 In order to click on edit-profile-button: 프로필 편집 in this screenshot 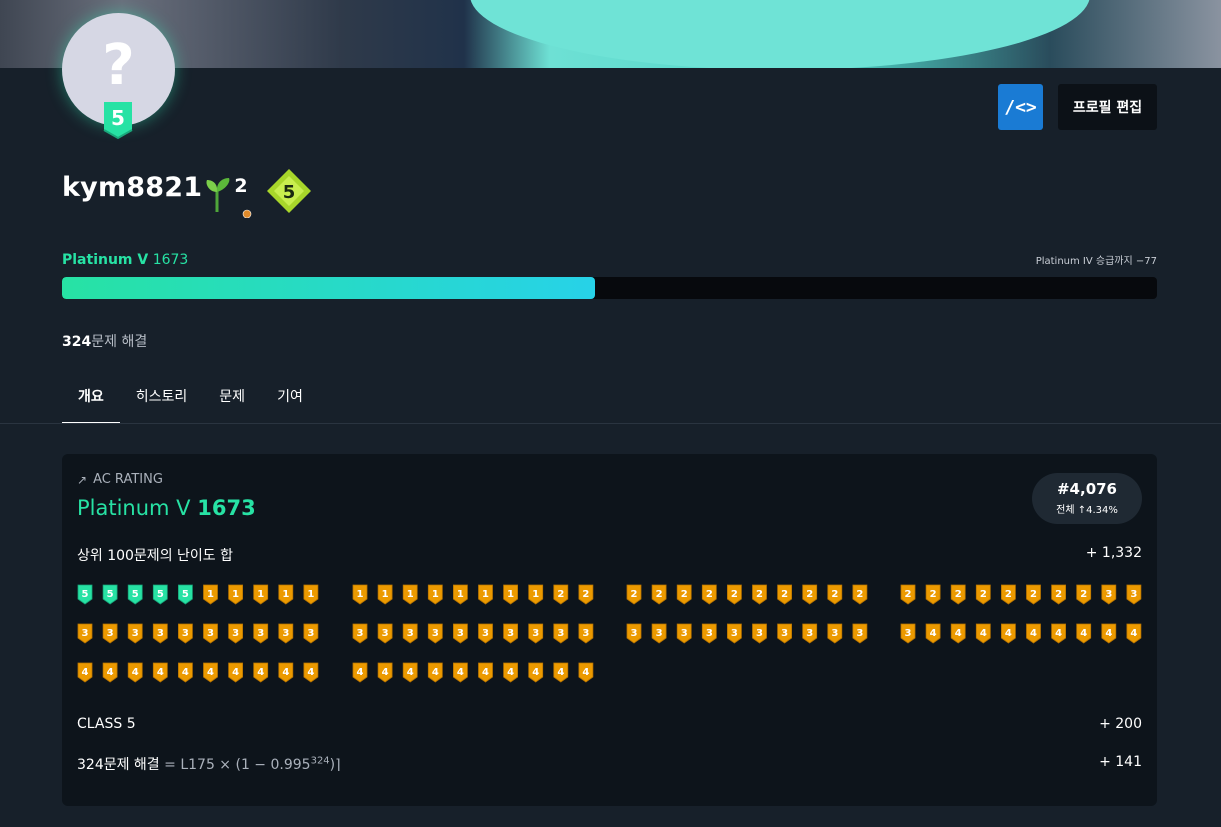, I will do `click(1107, 107)`.